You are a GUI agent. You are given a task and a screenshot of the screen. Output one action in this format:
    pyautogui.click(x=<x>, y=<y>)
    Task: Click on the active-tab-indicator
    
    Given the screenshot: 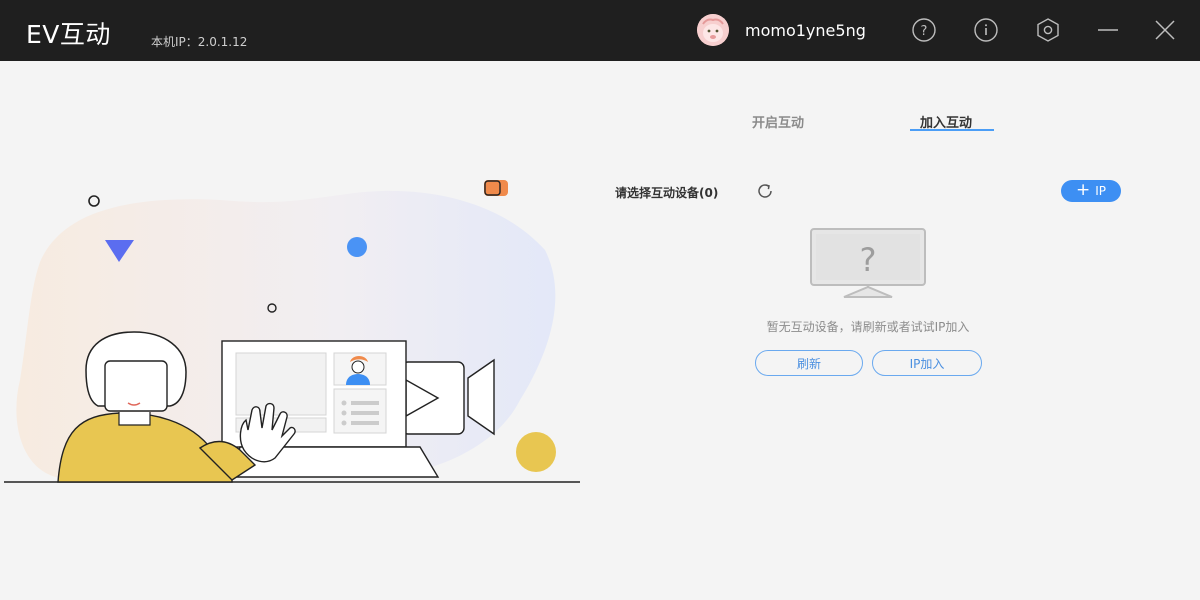 What is the action you would take?
    pyautogui.click(x=952, y=130)
    